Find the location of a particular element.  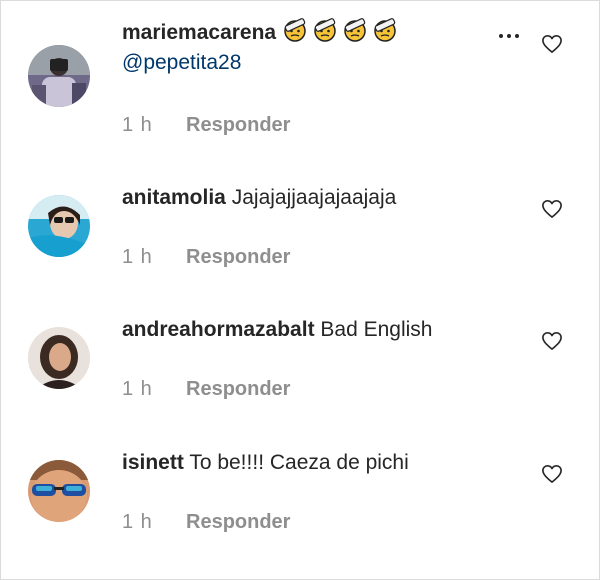

comment-body: isinett To be!!!! Caeza de pichi is located at coordinates (320, 463).